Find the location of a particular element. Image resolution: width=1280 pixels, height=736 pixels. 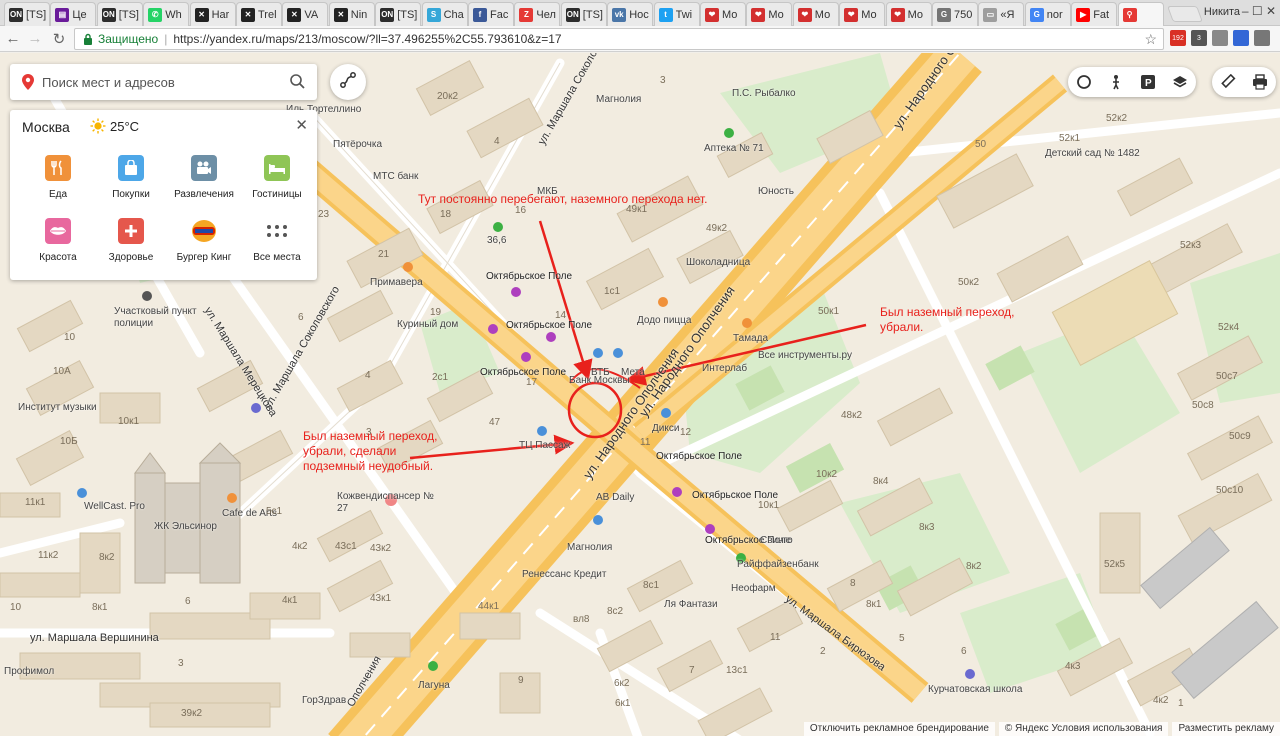

category-film-camera: Развлечения is located at coordinates (204, 177).